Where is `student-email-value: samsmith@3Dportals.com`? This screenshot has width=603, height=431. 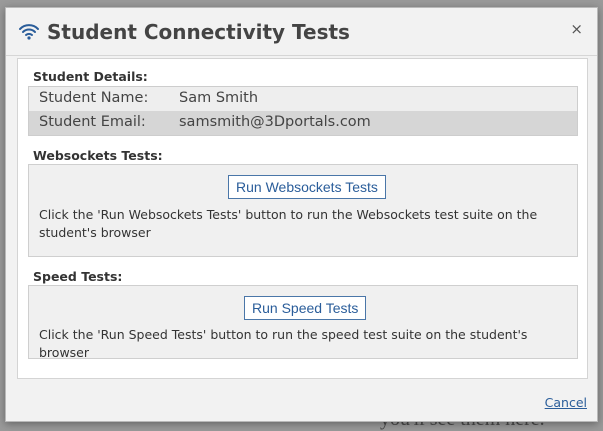
student-email-value: samsmith@3Dportals.com is located at coordinates (275, 122).